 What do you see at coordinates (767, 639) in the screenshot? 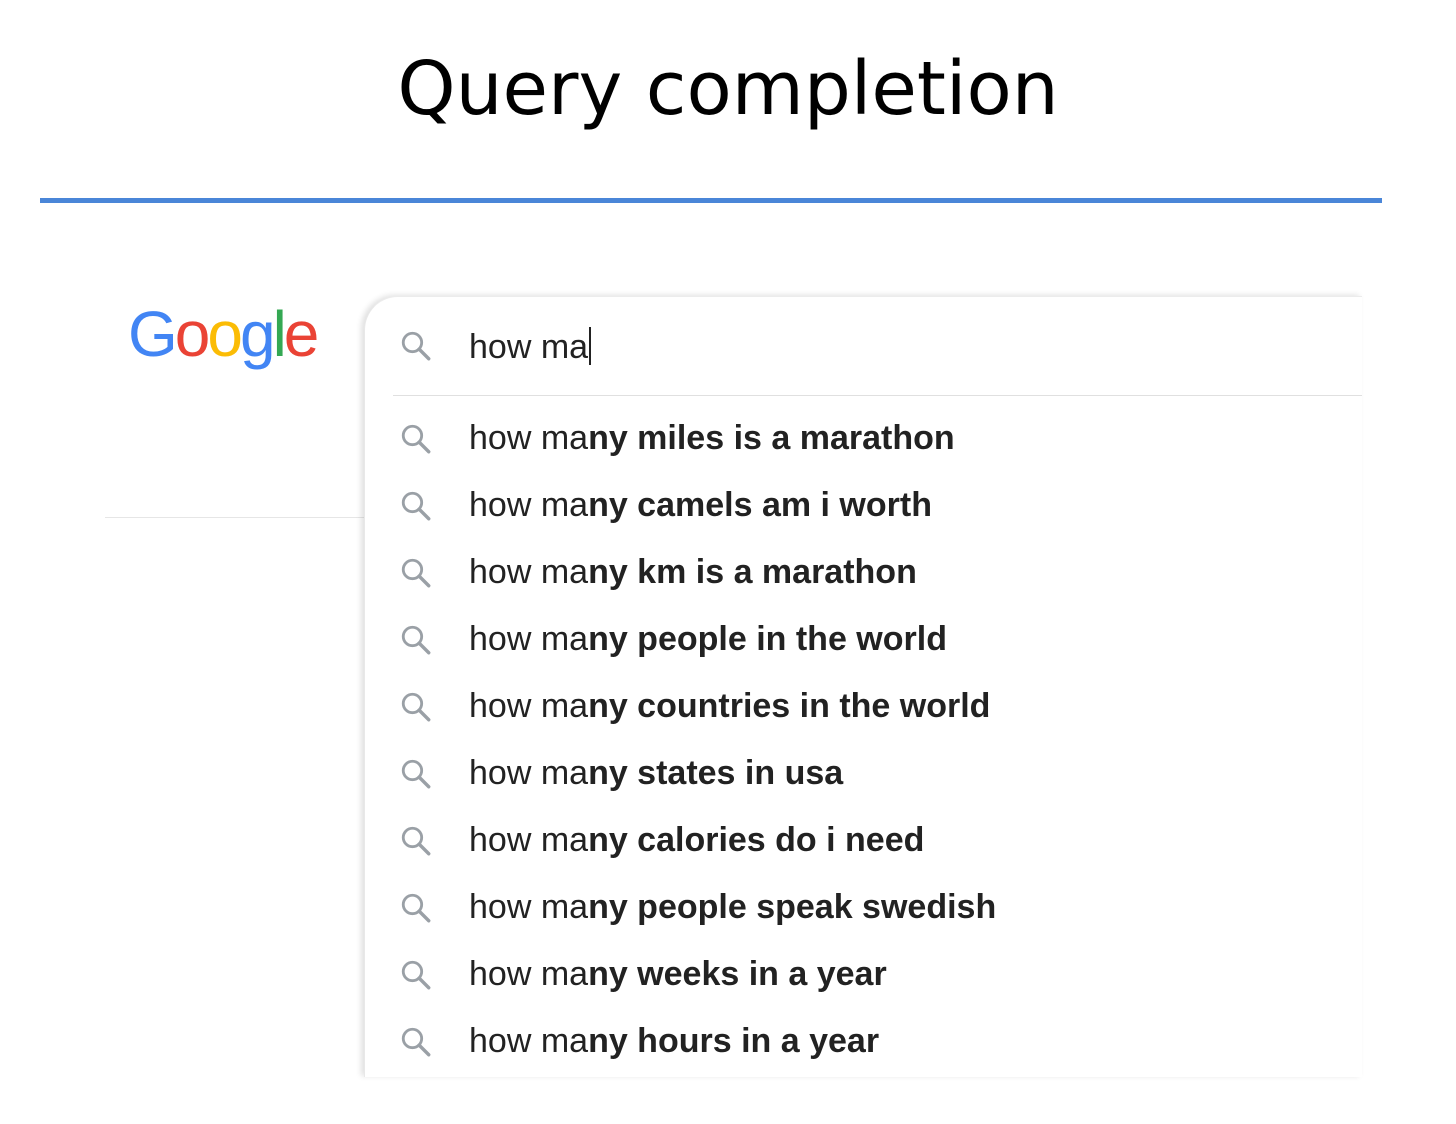
I see `suggestion-completion: ny people in the world` at bounding box center [767, 639].